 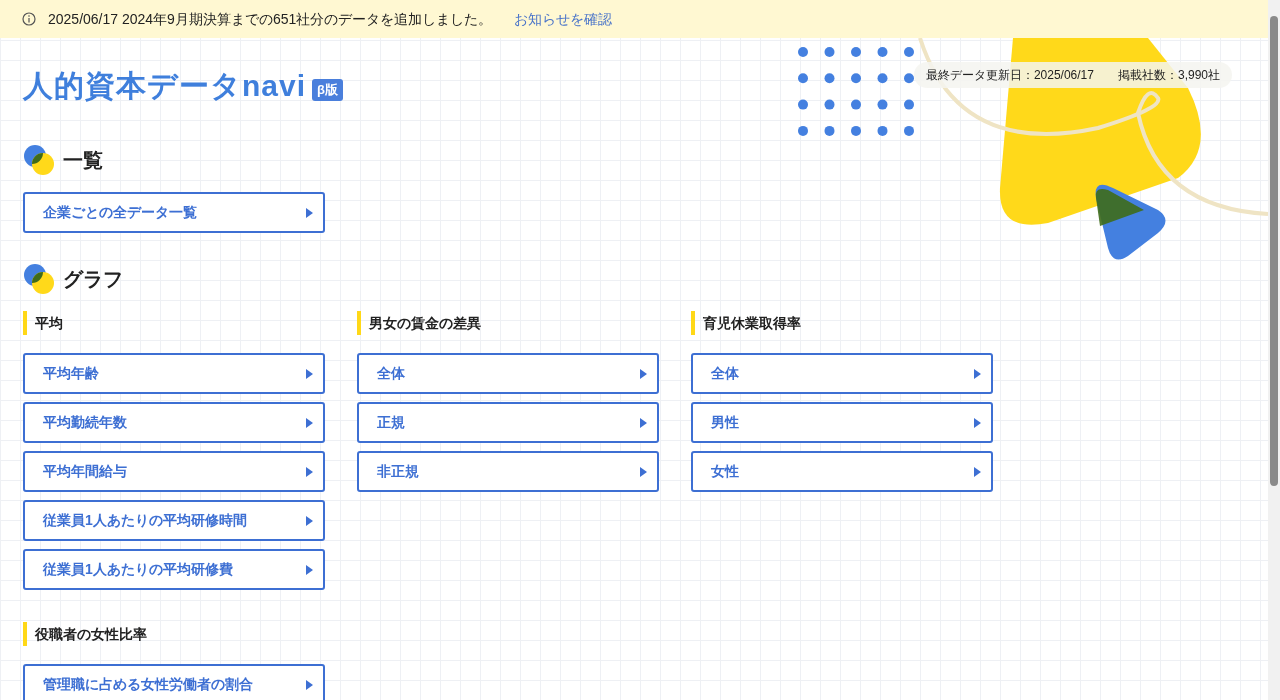 I want to click on group-heading: 役職者の女性比率, so click(x=174, y=634).